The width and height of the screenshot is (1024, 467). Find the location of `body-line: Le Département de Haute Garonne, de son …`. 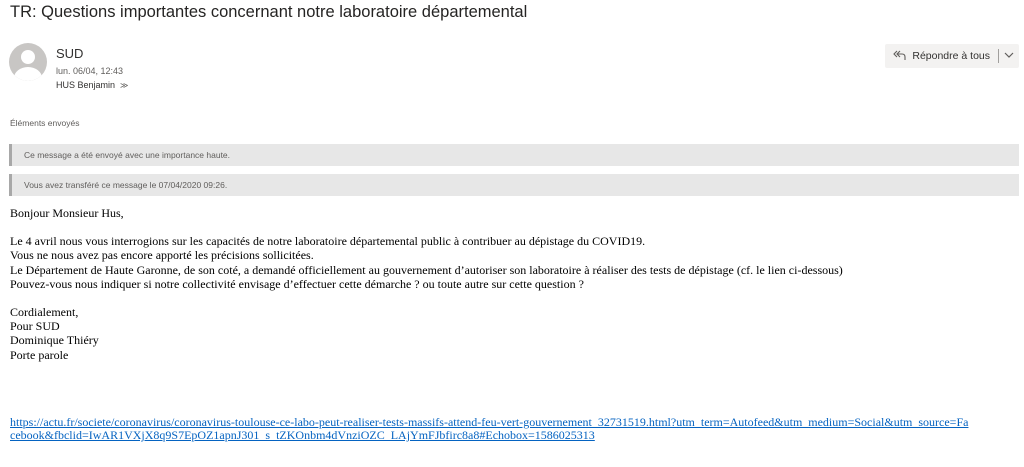

body-line: Le Département de Haute Garonne, de son … is located at coordinates (426, 269).